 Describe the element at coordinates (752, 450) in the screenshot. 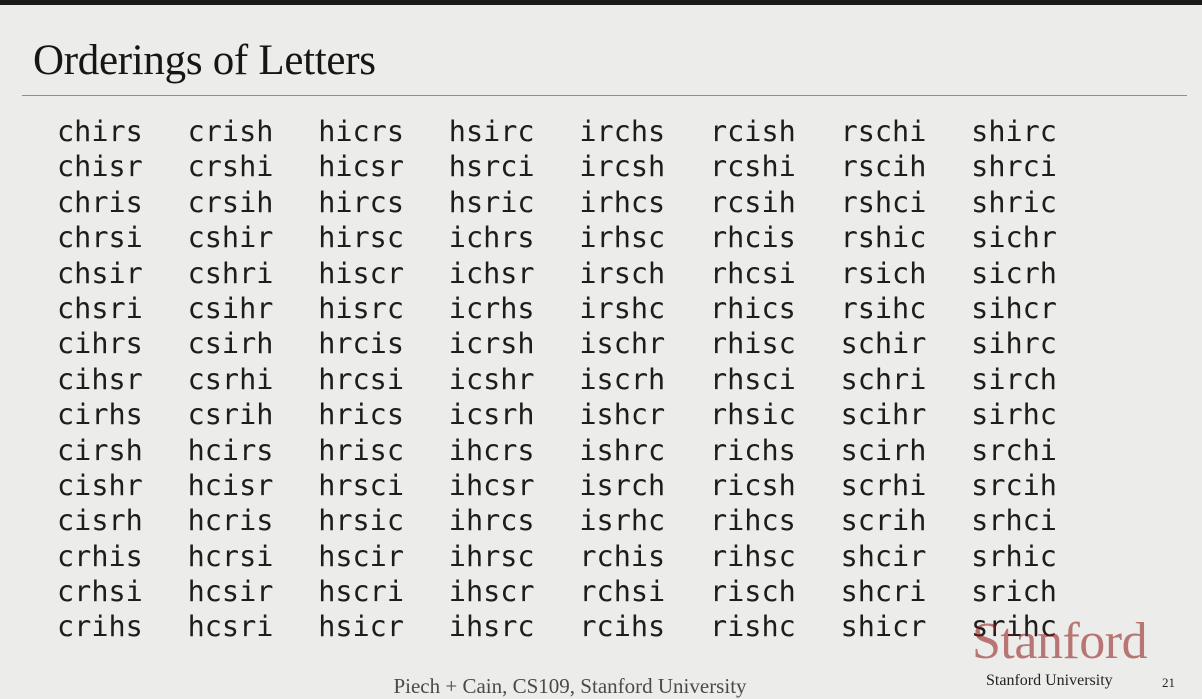

I see `permutation-cell: richs` at that location.